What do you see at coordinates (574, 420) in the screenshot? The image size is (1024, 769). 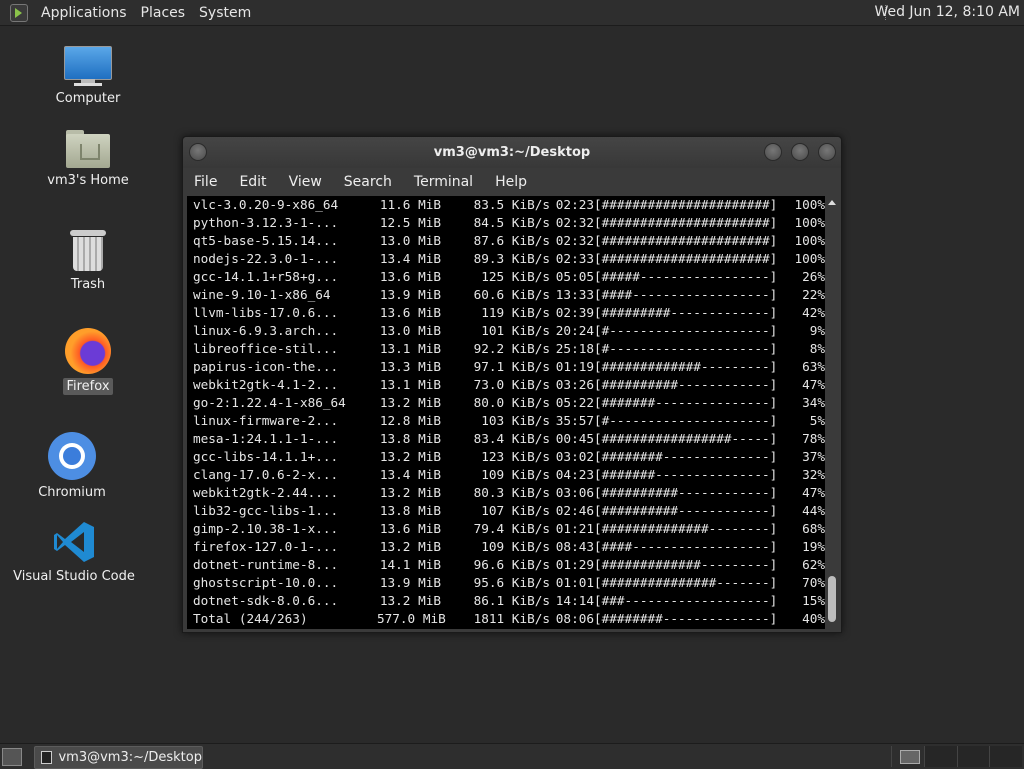 I see `eta: 35:57` at bounding box center [574, 420].